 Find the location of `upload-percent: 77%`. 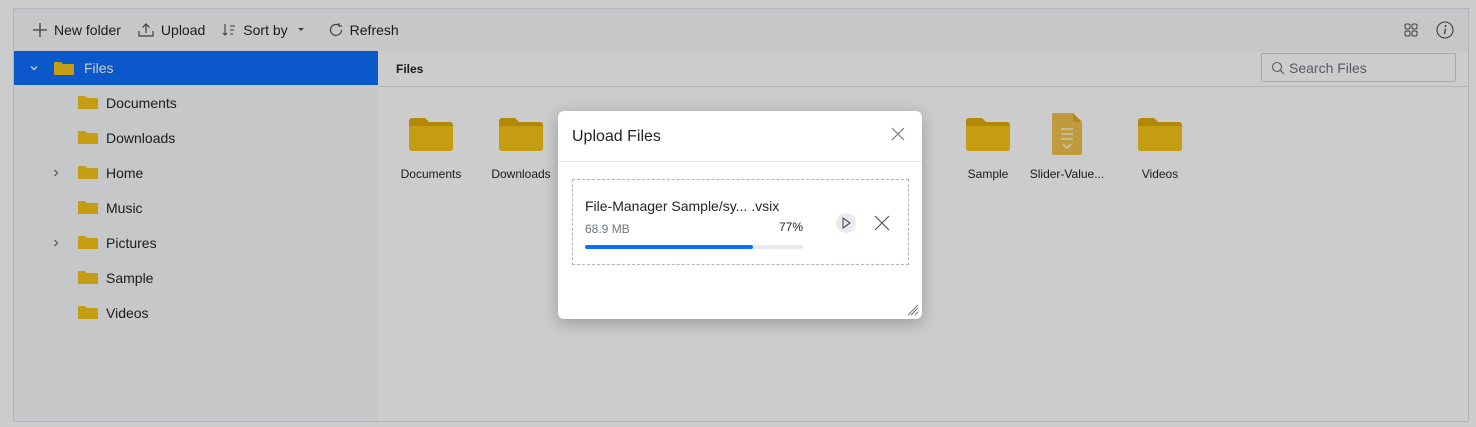

upload-percent: 77% is located at coordinates (791, 227).